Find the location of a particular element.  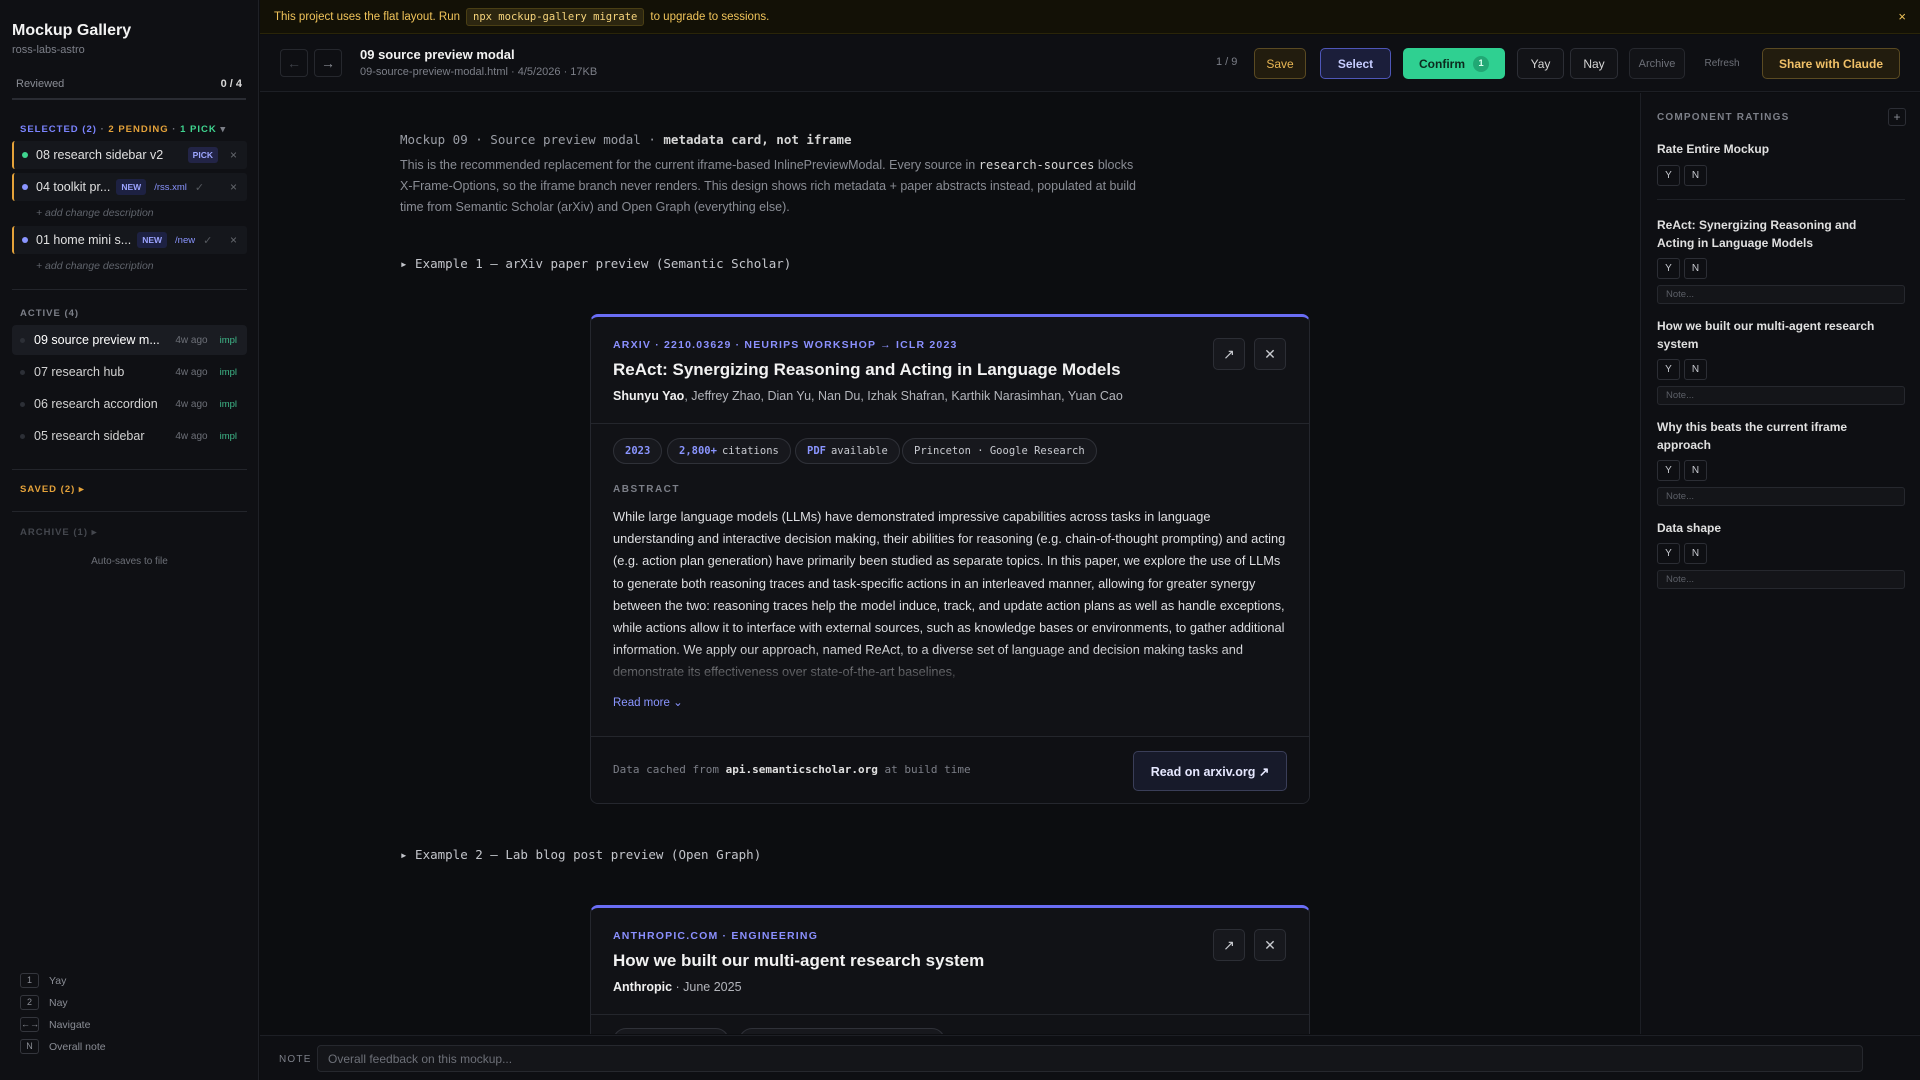

active-item-06: 06 research accordion 4w ago impl is located at coordinates (129, 404).